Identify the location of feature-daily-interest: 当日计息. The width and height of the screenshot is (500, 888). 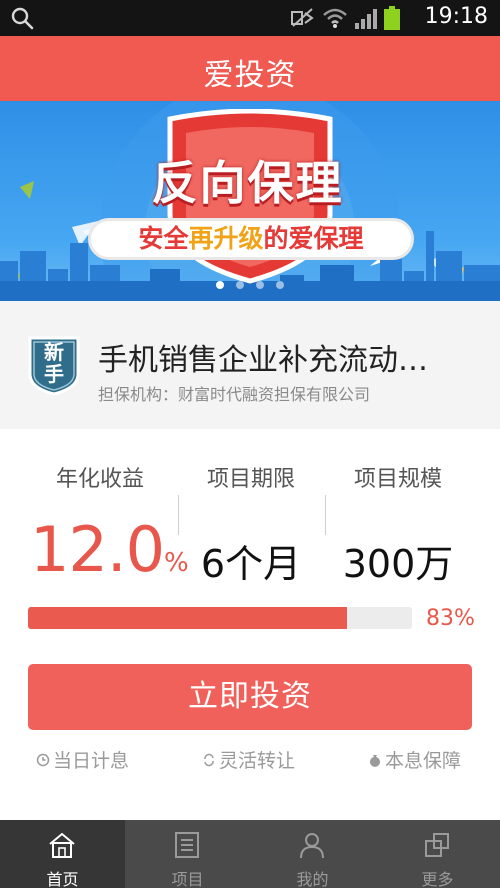
(82, 759).